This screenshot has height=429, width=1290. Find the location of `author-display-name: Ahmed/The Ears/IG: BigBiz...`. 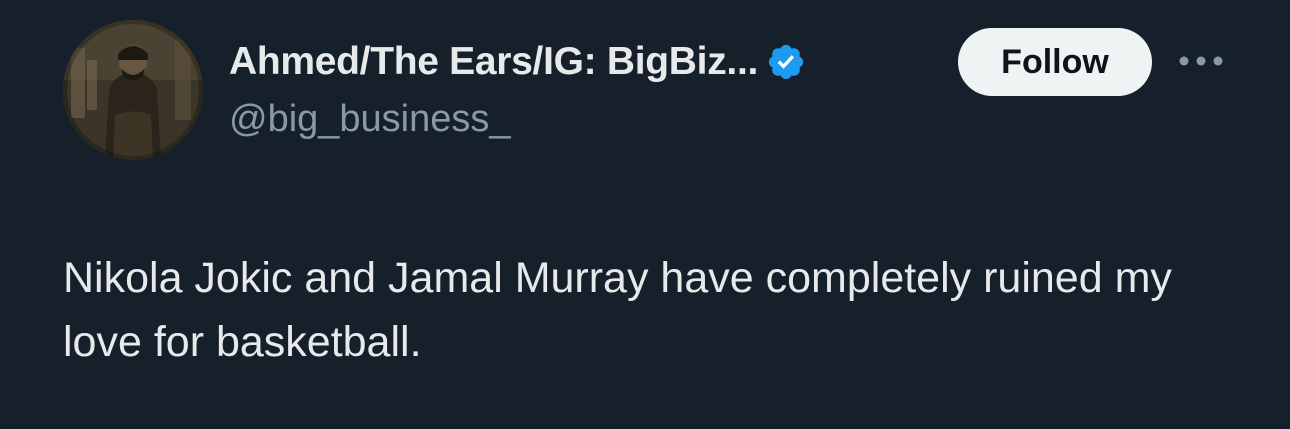

author-display-name: Ahmed/The Ears/IG: BigBiz... is located at coordinates (493, 62).